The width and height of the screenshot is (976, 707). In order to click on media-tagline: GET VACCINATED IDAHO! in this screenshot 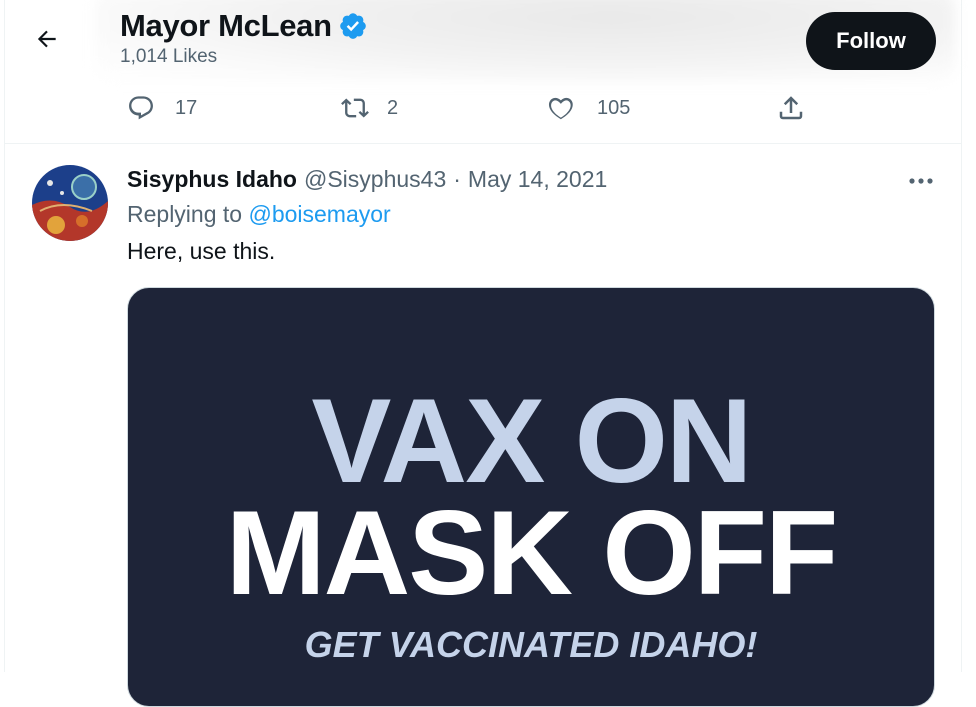, I will do `click(531, 644)`.